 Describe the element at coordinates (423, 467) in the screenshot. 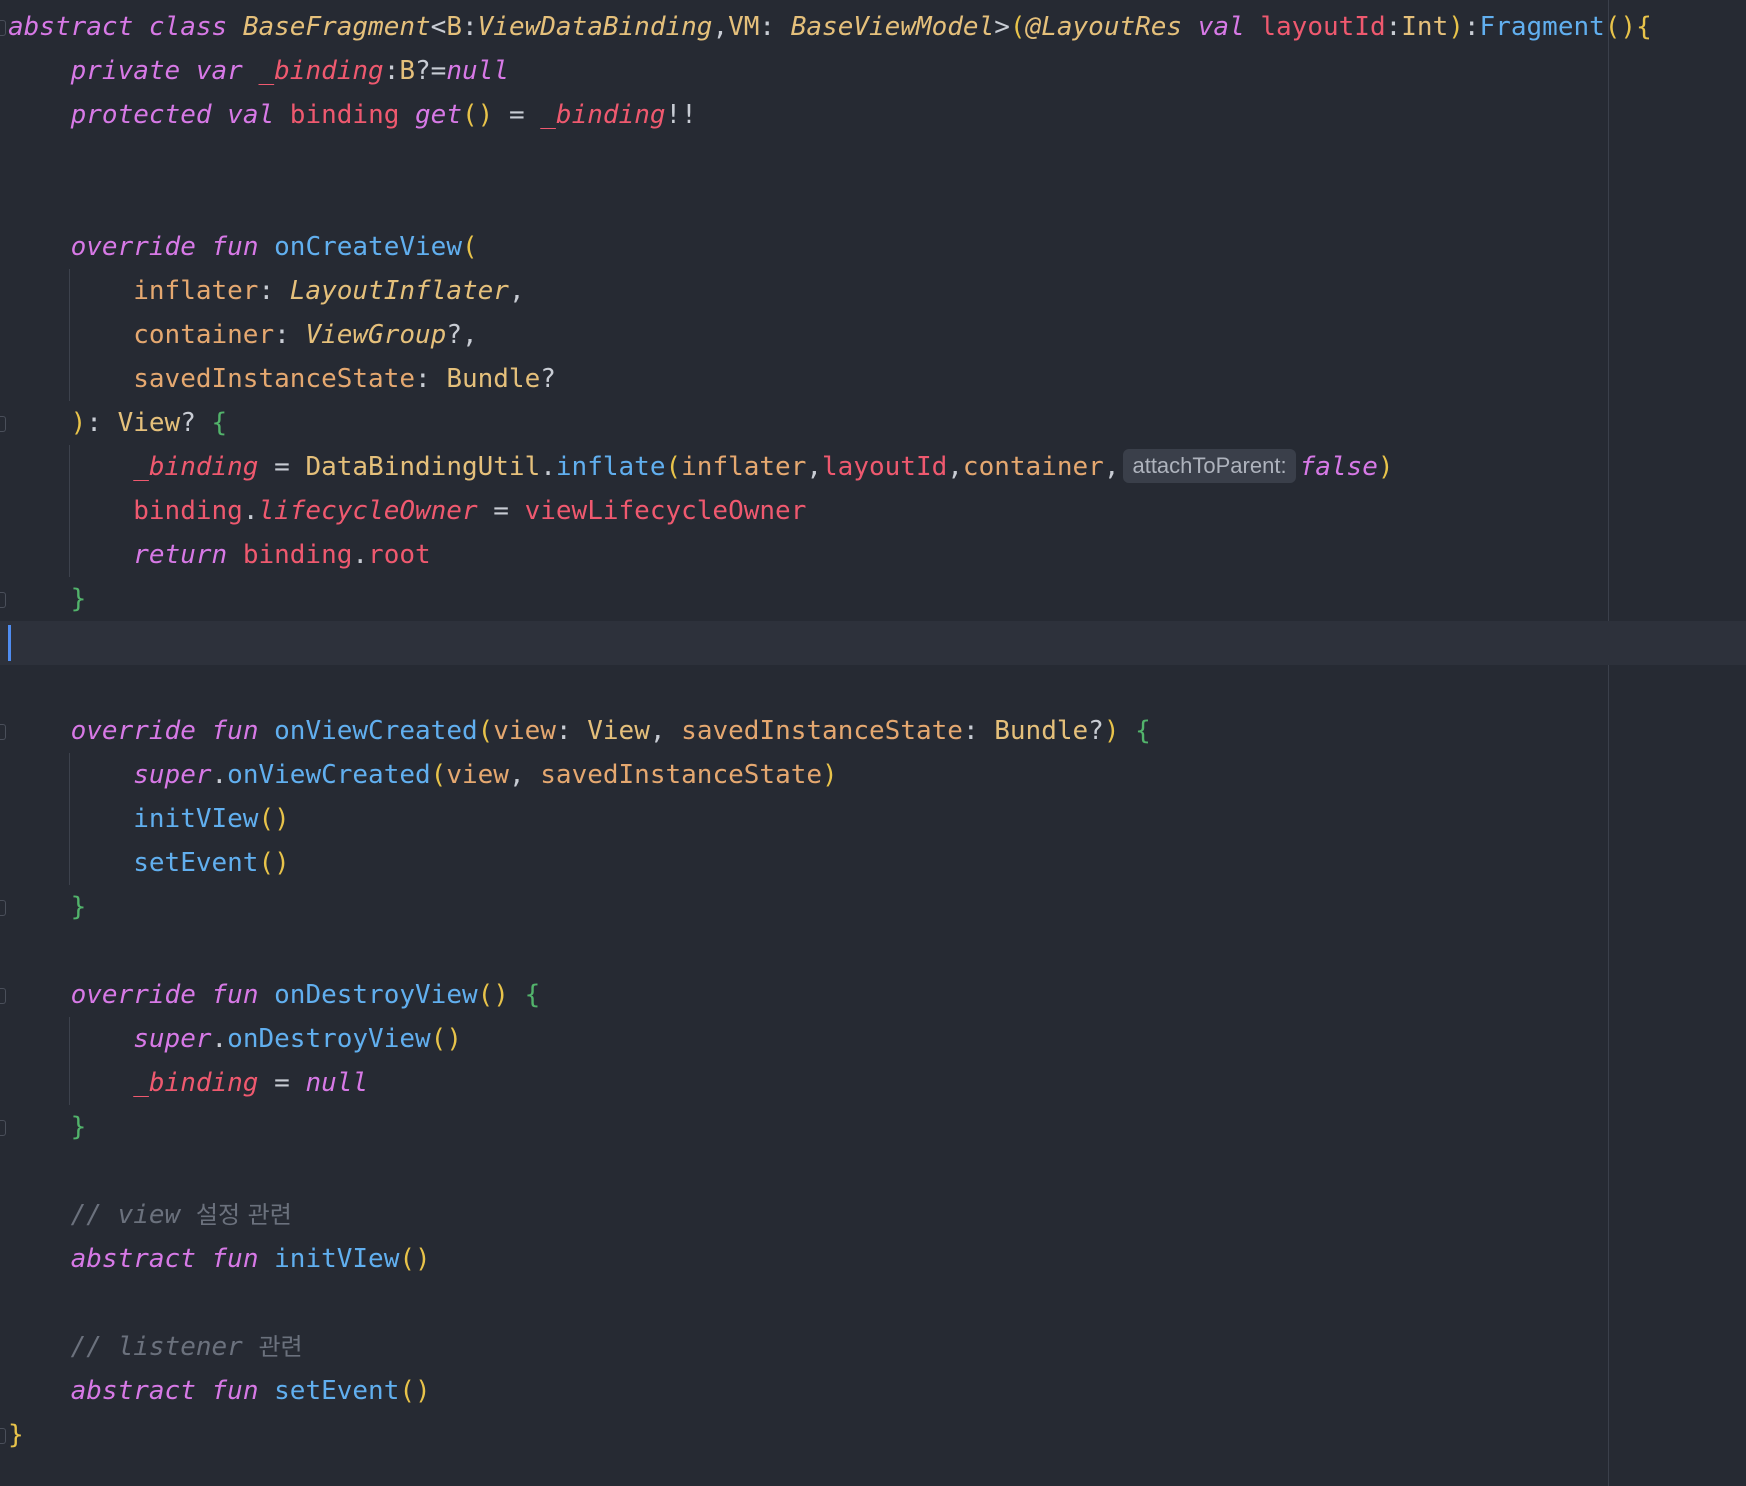

I see `code-token: DataBindingUtil` at that location.